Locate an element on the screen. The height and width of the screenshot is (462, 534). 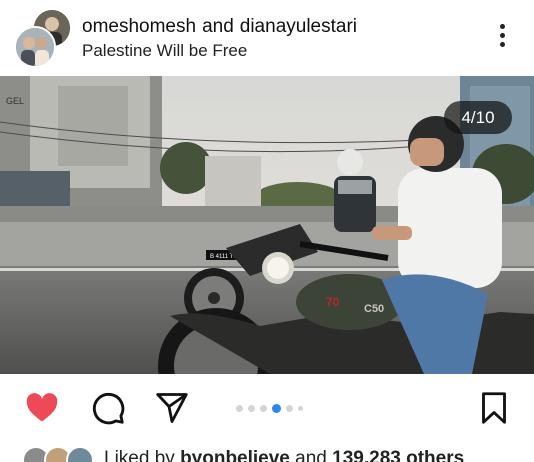
carousel-indicator is located at coordinates (269, 408).